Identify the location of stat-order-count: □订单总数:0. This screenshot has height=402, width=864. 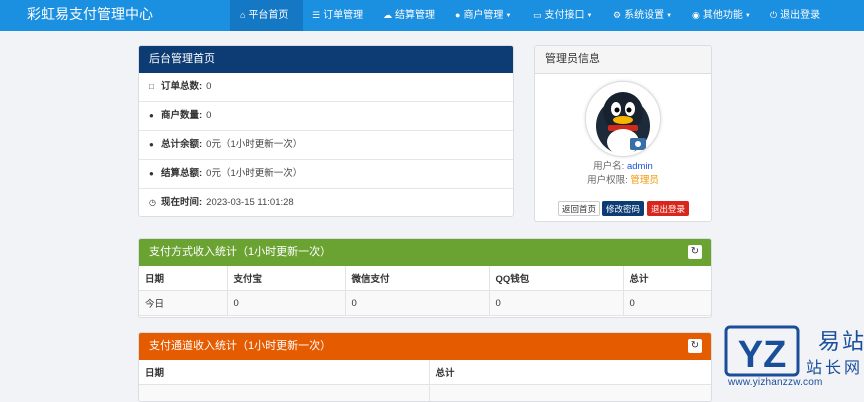
(326, 87).